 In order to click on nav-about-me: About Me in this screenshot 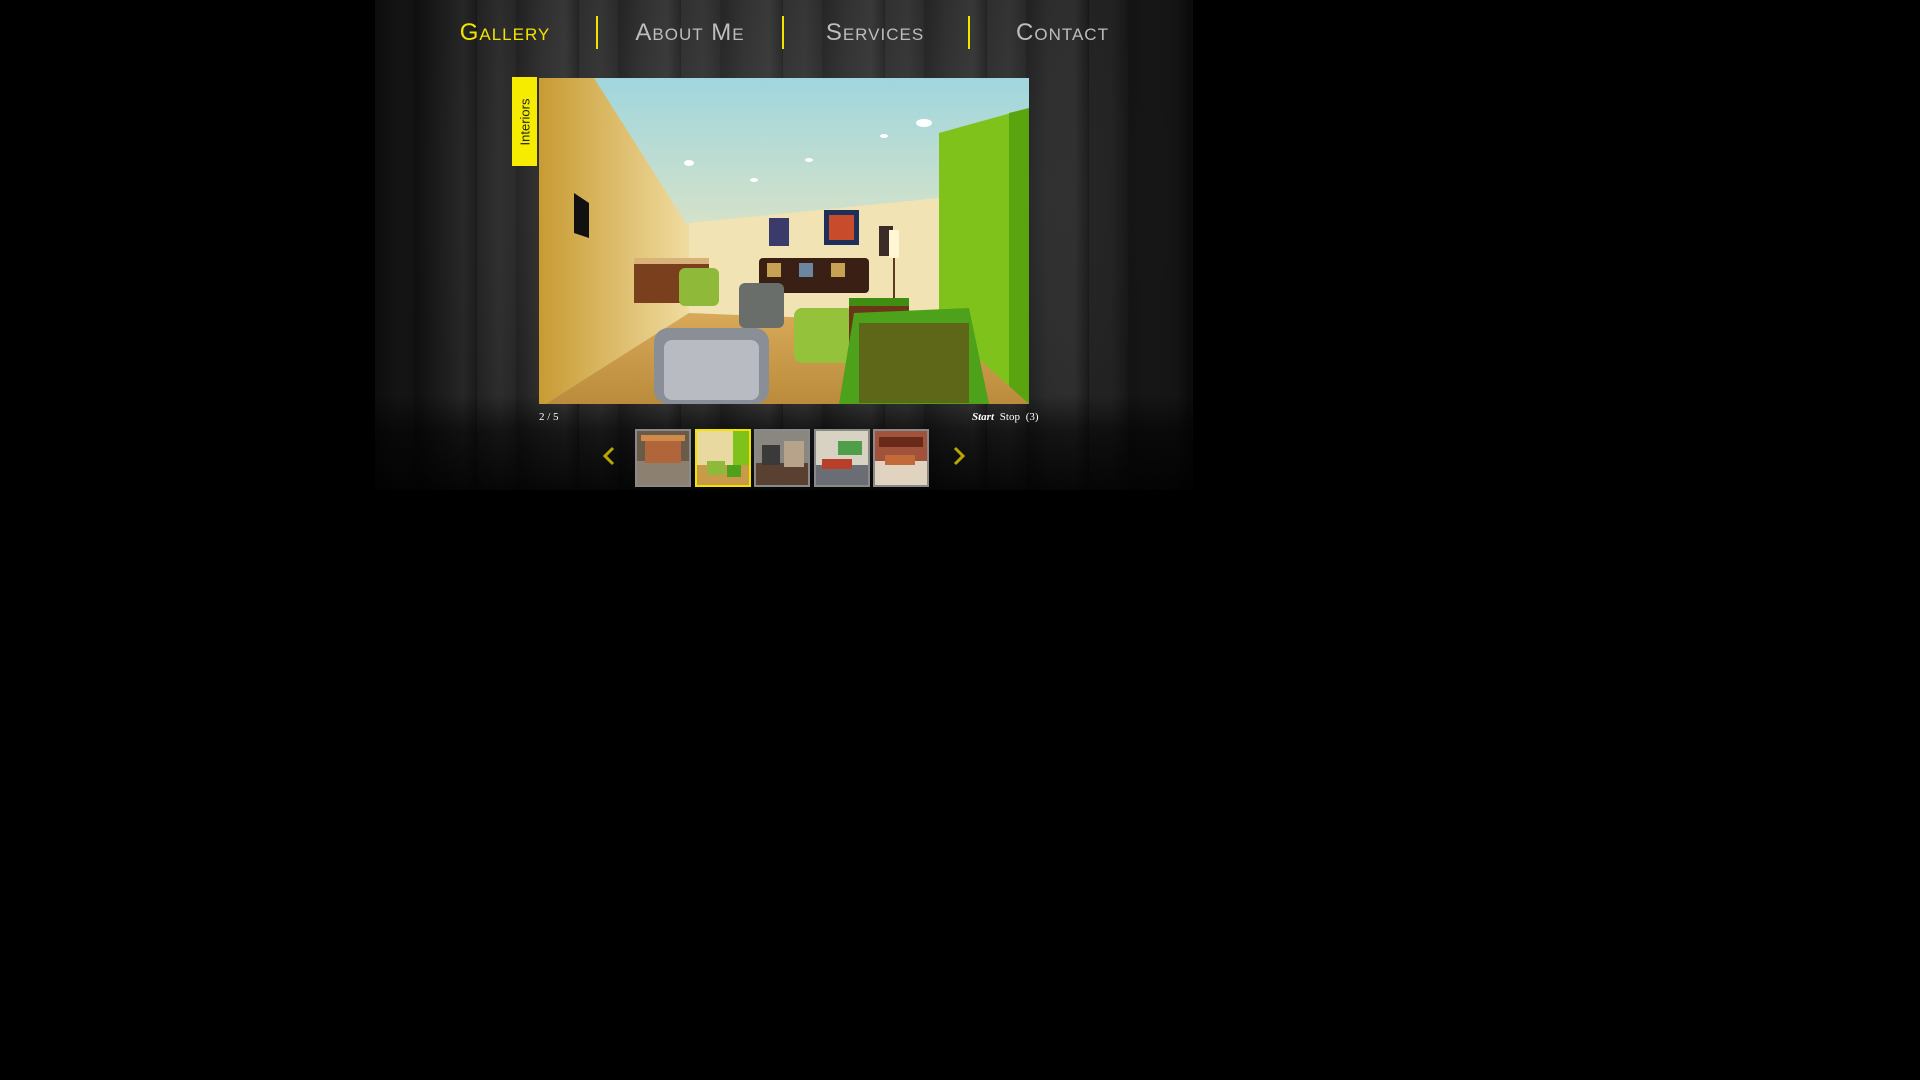, I will do `click(690, 33)`.